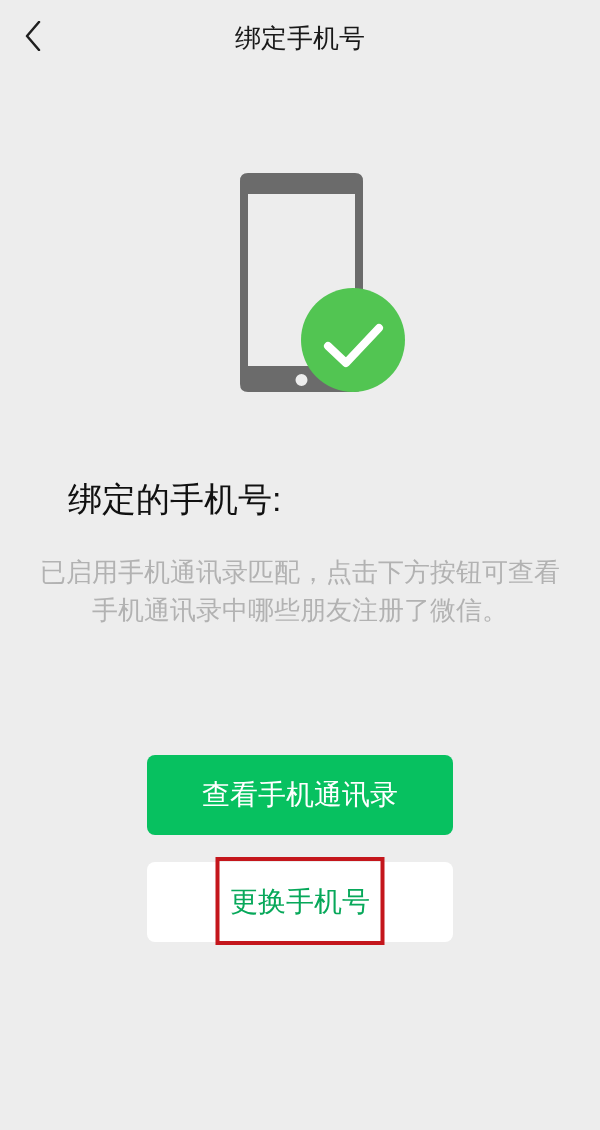 The width and height of the screenshot is (600, 1130). Describe the element at coordinates (300, 795) in the screenshot. I see `view-contacts-button: 查看手机通讯录` at that location.